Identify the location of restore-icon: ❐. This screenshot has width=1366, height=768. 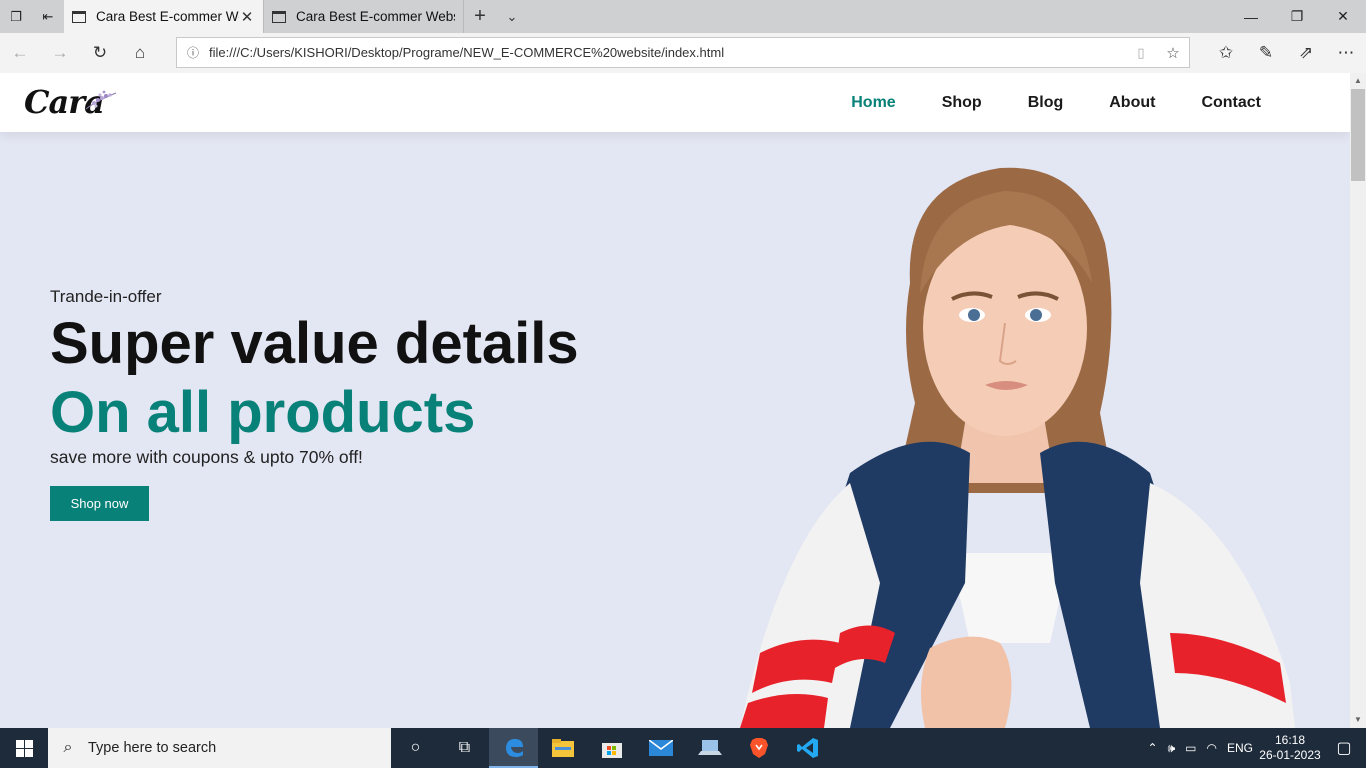
(1297, 16).